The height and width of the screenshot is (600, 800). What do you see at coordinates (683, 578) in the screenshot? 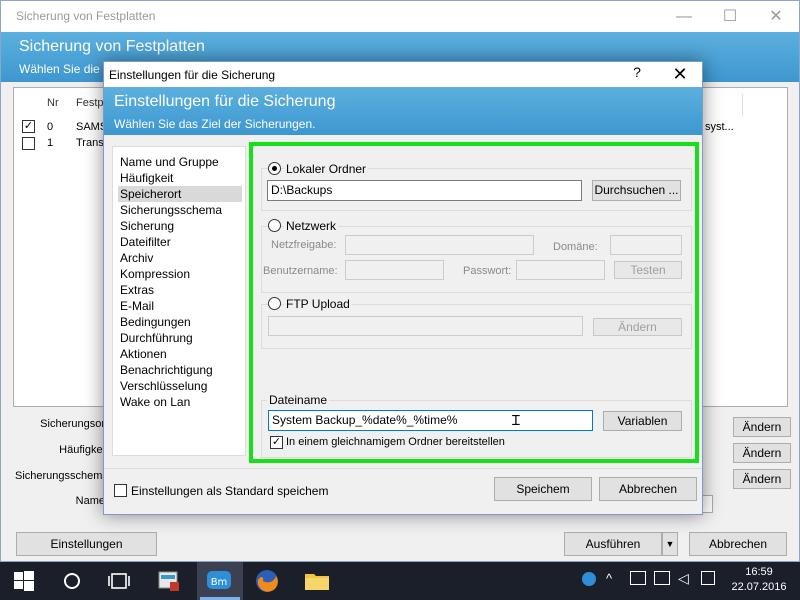
I see `volume-icon: ◁` at bounding box center [683, 578].